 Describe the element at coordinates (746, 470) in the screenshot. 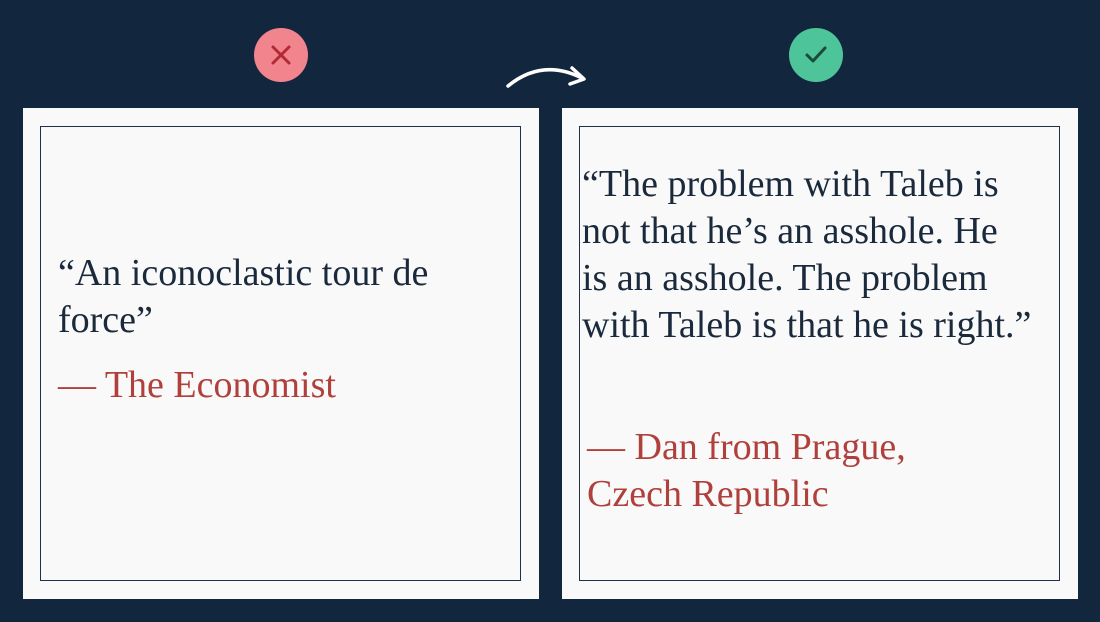

I see `review-attribution: — Dan from Prague, Czech Republic` at that location.